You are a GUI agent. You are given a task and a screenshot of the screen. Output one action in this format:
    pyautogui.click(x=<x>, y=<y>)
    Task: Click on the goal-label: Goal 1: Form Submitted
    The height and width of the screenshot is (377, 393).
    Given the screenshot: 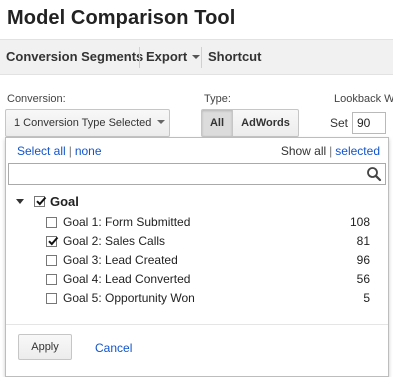 What is the action you would take?
    pyautogui.click(x=127, y=222)
    